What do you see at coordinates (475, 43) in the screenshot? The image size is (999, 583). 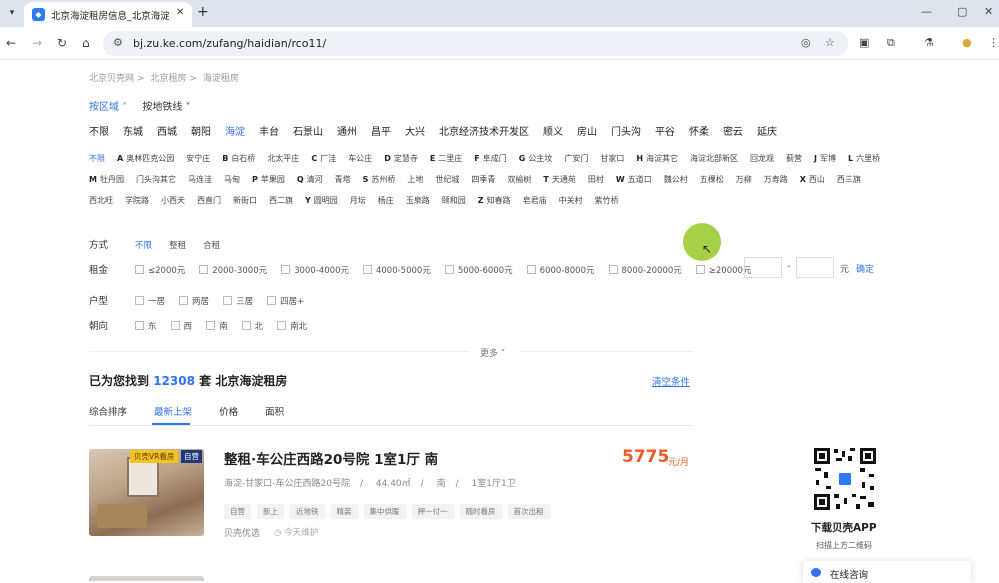 I see `url-field: ⚙ bj.zu.ke.com/zufang/haidian/rco11/ ◎ ☆` at bounding box center [475, 43].